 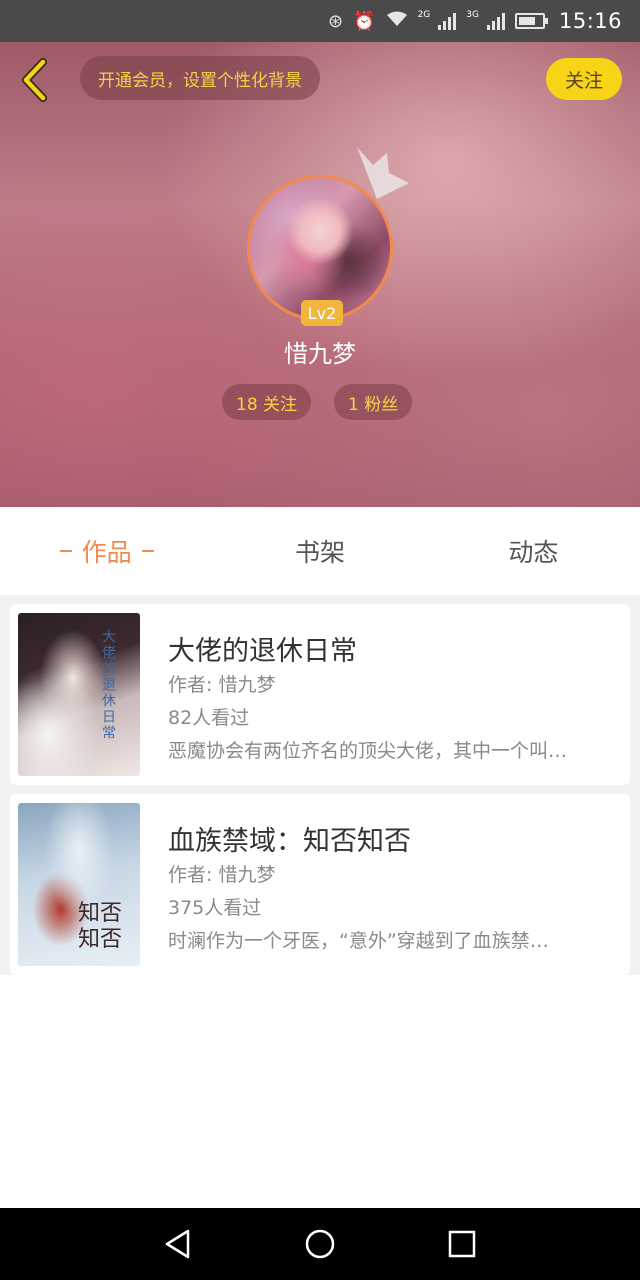 What do you see at coordinates (320, 354) in the screenshot?
I see `username: 惜九梦` at bounding box center [320, 354].